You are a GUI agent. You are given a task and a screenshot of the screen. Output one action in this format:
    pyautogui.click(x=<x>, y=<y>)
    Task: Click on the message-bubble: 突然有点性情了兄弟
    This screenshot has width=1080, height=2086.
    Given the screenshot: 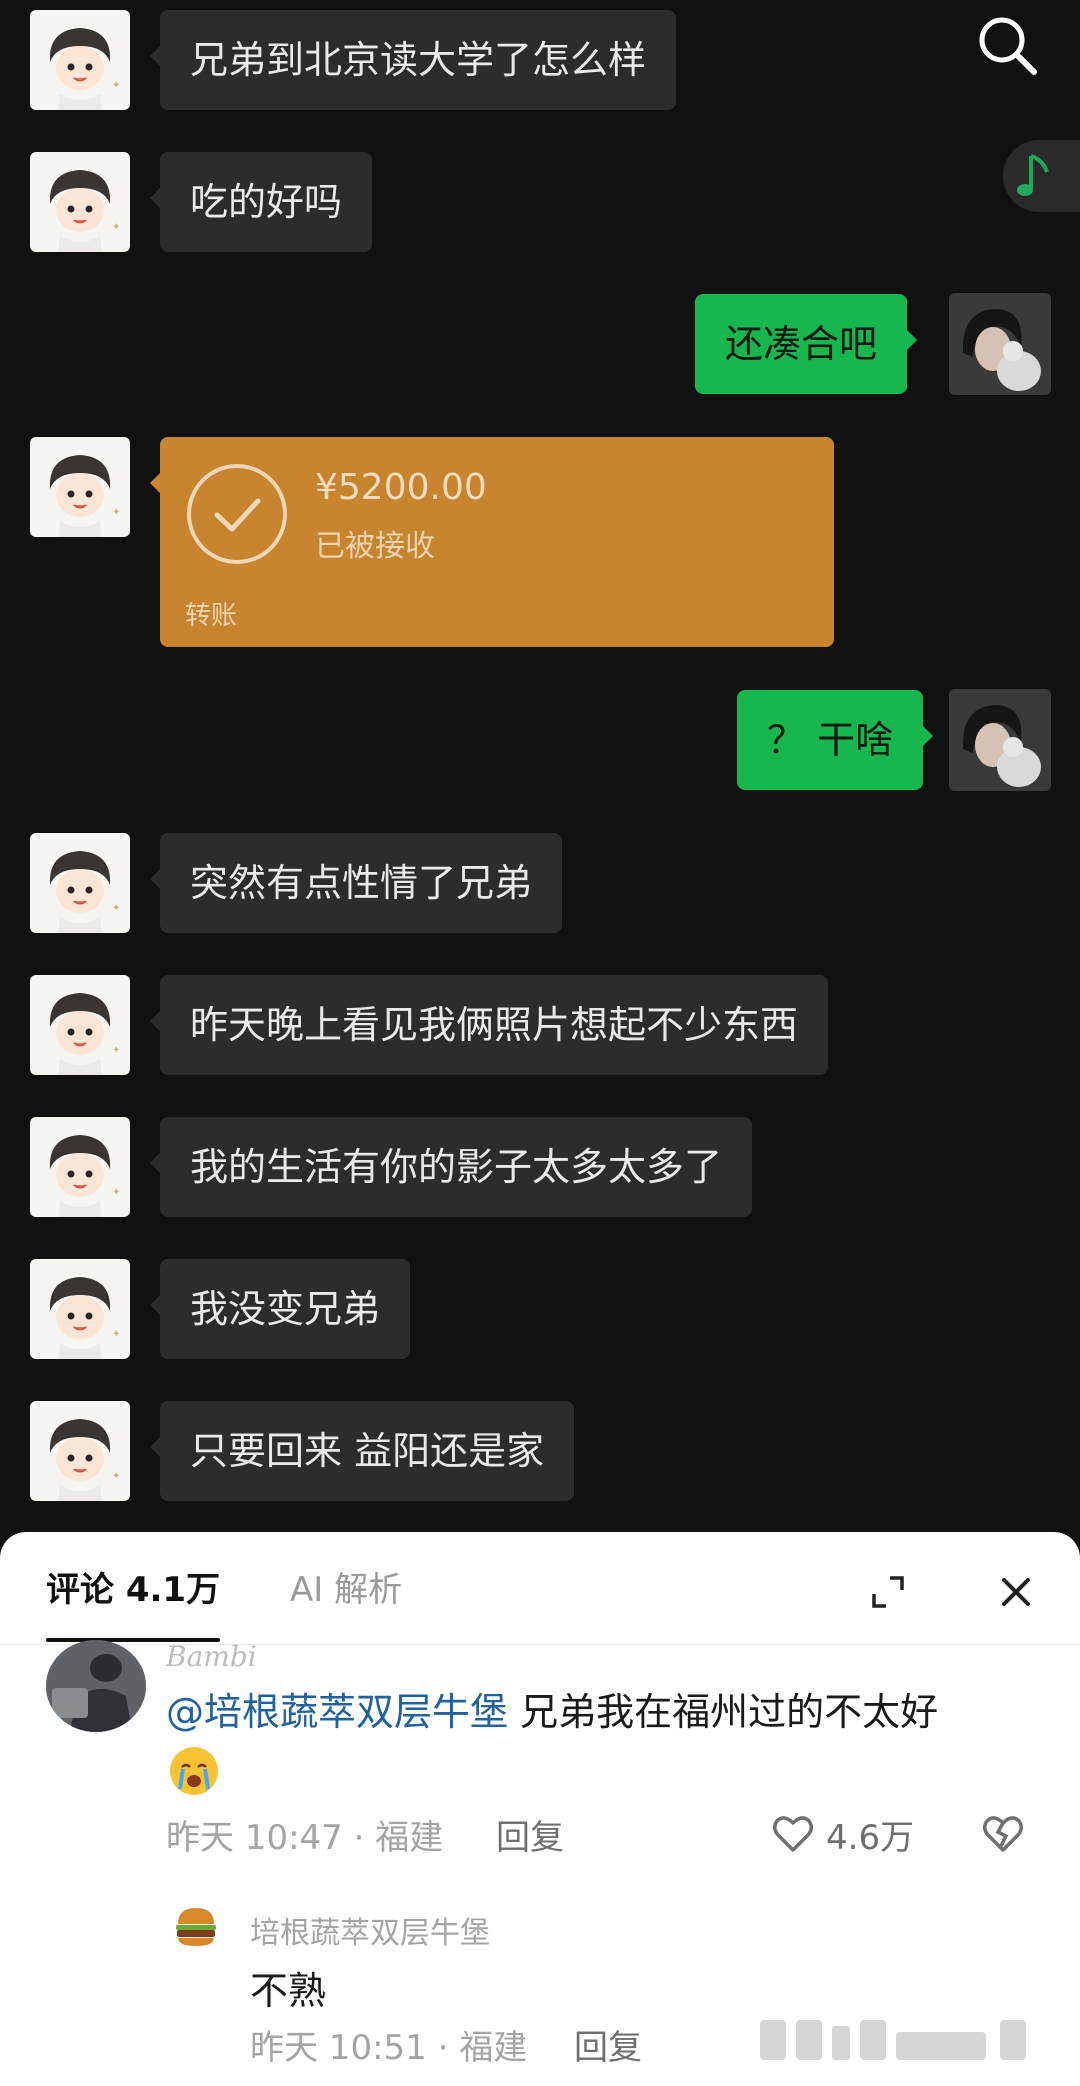 What is the action you would take?
    pyautogui.click(x=356, y=883)
    